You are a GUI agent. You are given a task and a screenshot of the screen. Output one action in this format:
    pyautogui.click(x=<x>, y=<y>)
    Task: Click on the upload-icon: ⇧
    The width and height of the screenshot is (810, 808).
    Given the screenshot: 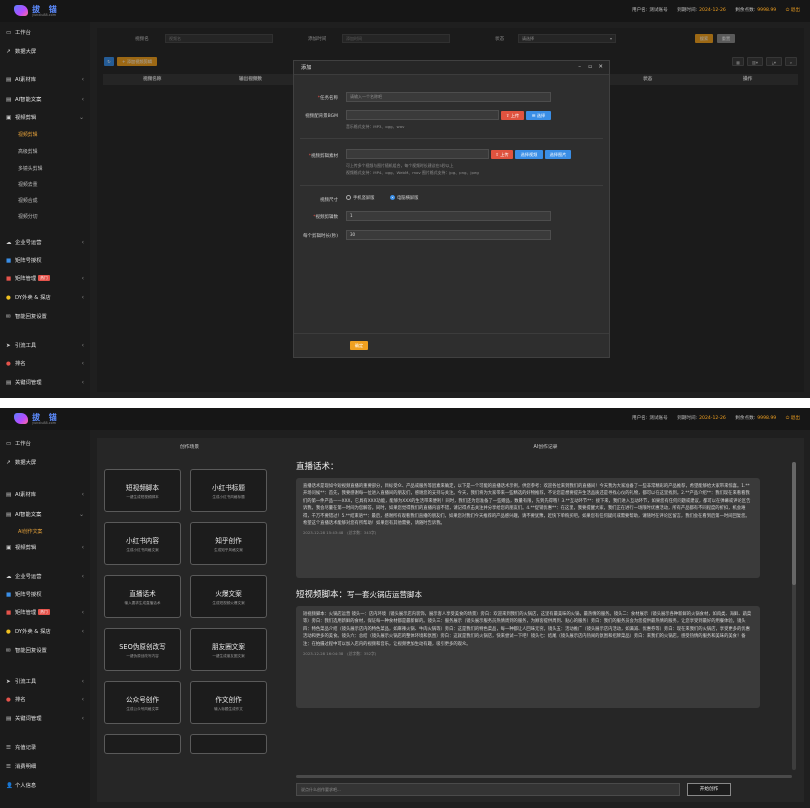 What is the action you would take?
    pyautogui.click(x=507, y=115)
    